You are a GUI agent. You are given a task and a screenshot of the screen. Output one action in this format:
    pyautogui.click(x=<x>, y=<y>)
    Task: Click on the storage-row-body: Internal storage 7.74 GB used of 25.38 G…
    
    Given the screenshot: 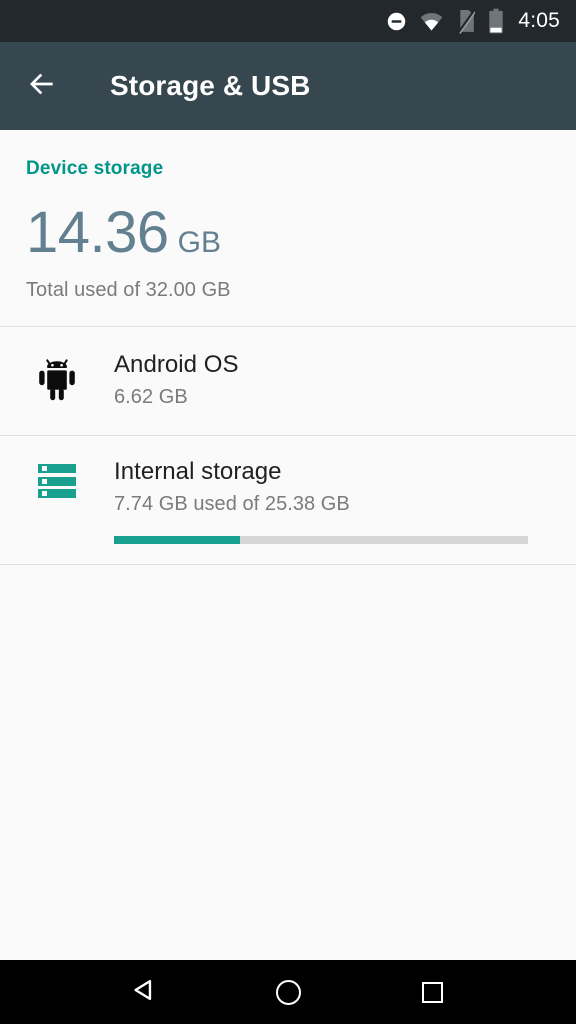 What is the action you would take?
    pyautogui.click(x=333, y=501)
    